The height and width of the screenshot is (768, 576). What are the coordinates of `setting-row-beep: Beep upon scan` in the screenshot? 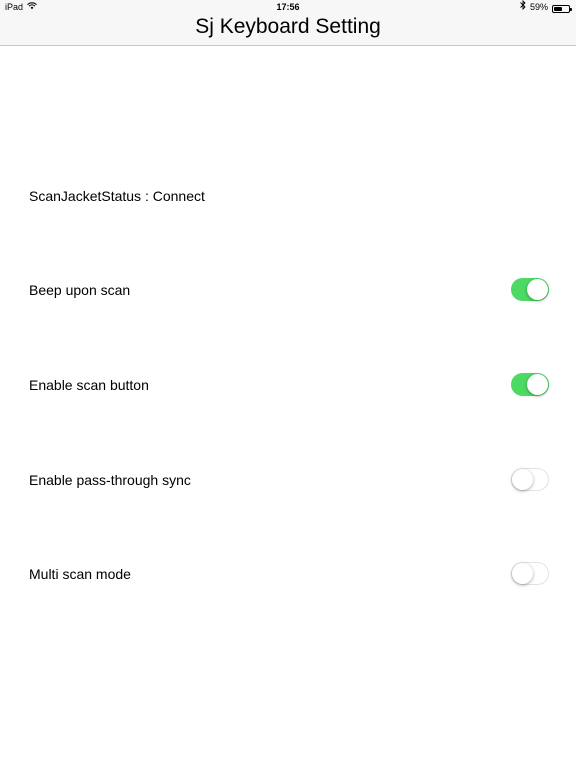 It's located at (289, 292).